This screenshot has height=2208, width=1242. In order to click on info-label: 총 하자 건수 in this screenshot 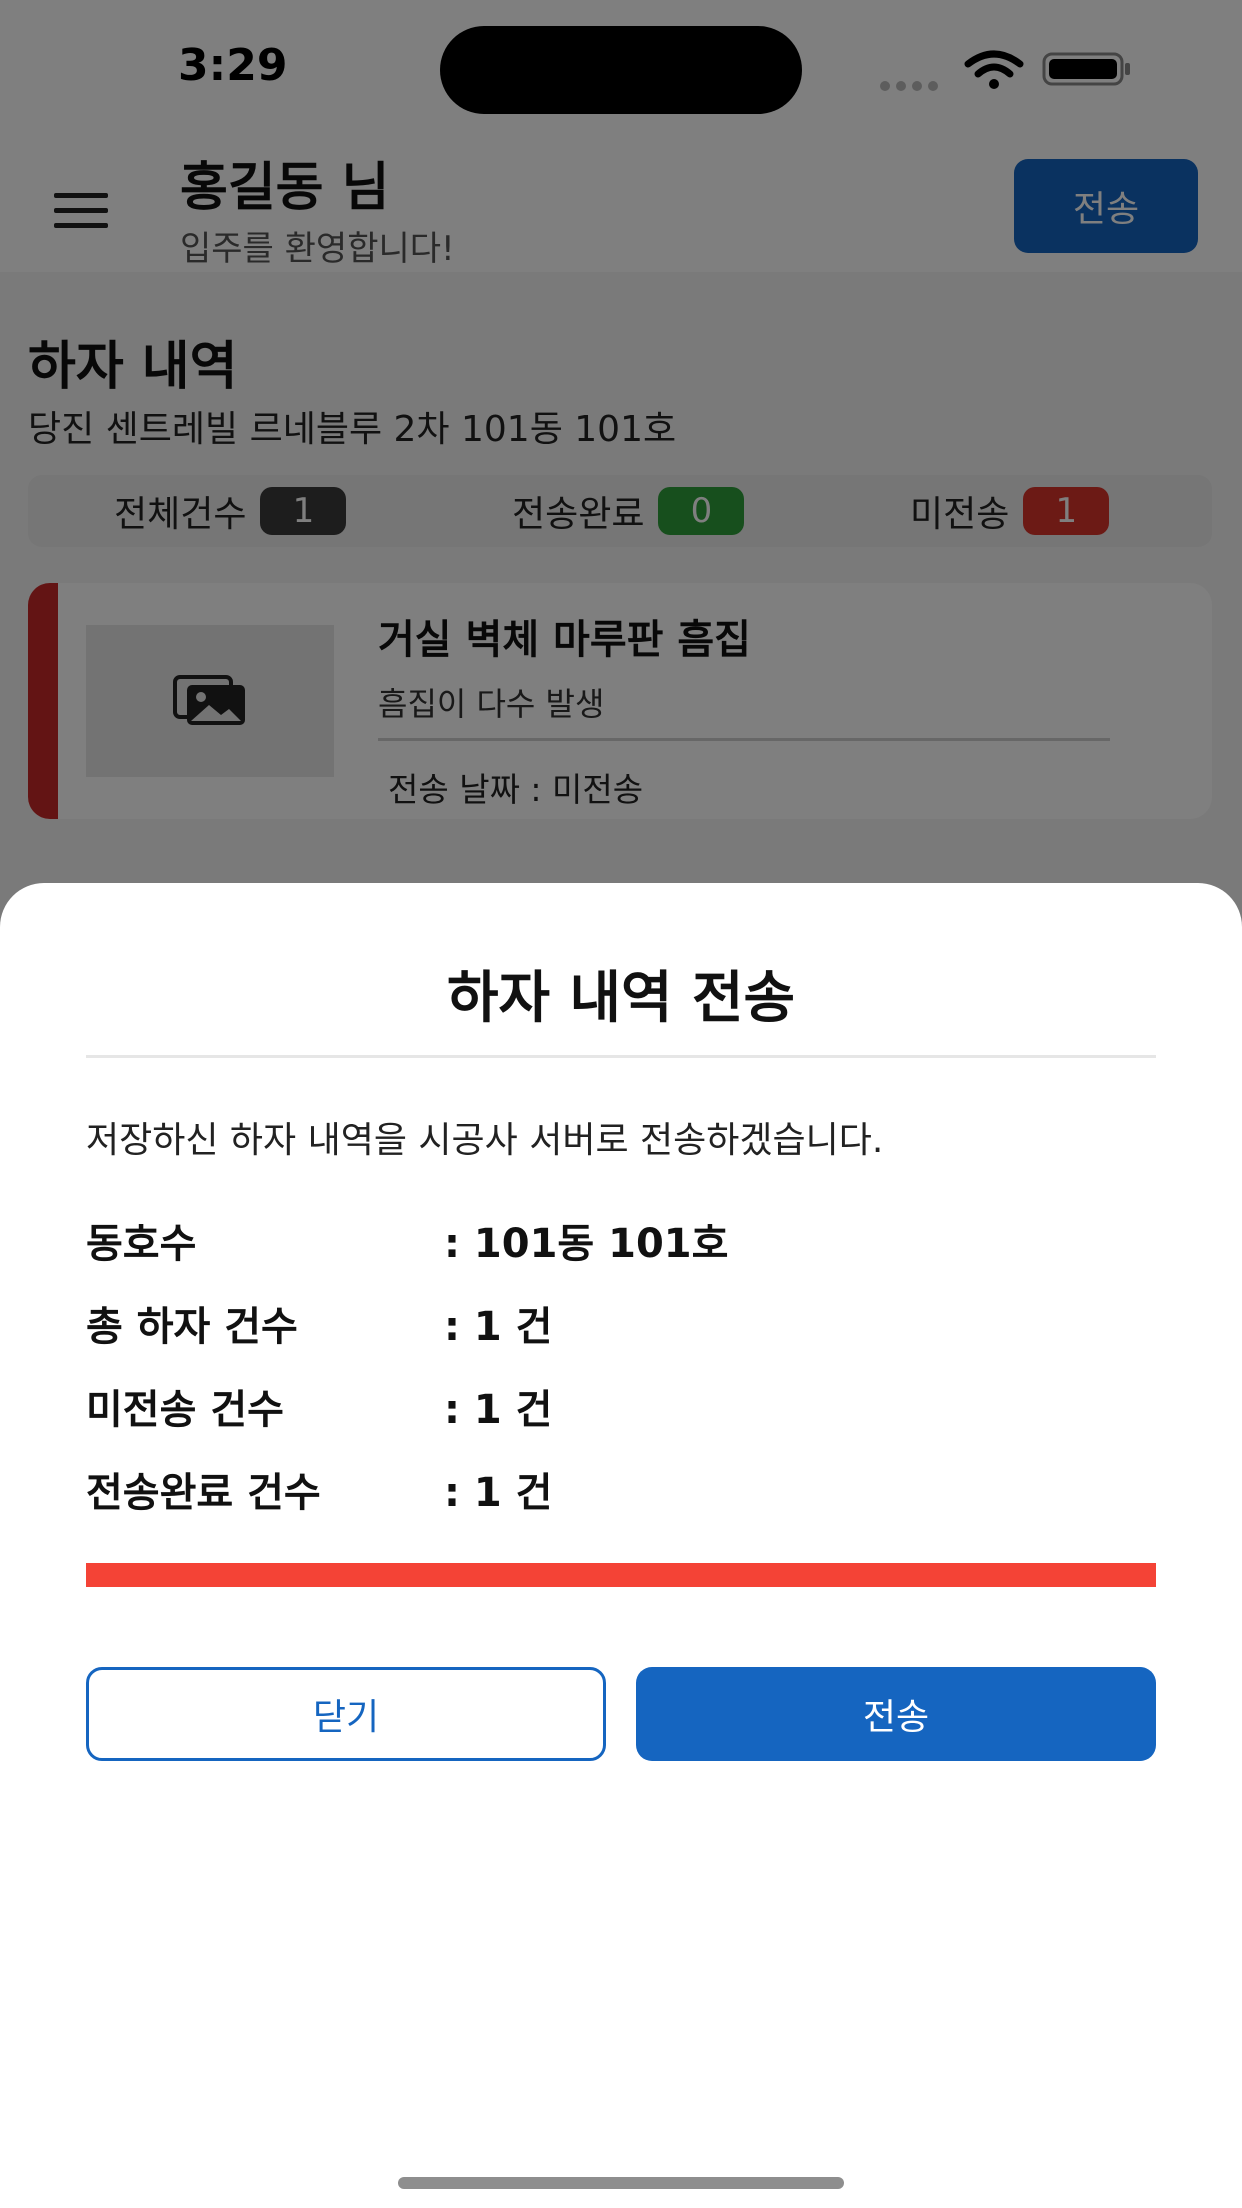, I will do `click(192, 1327)`.